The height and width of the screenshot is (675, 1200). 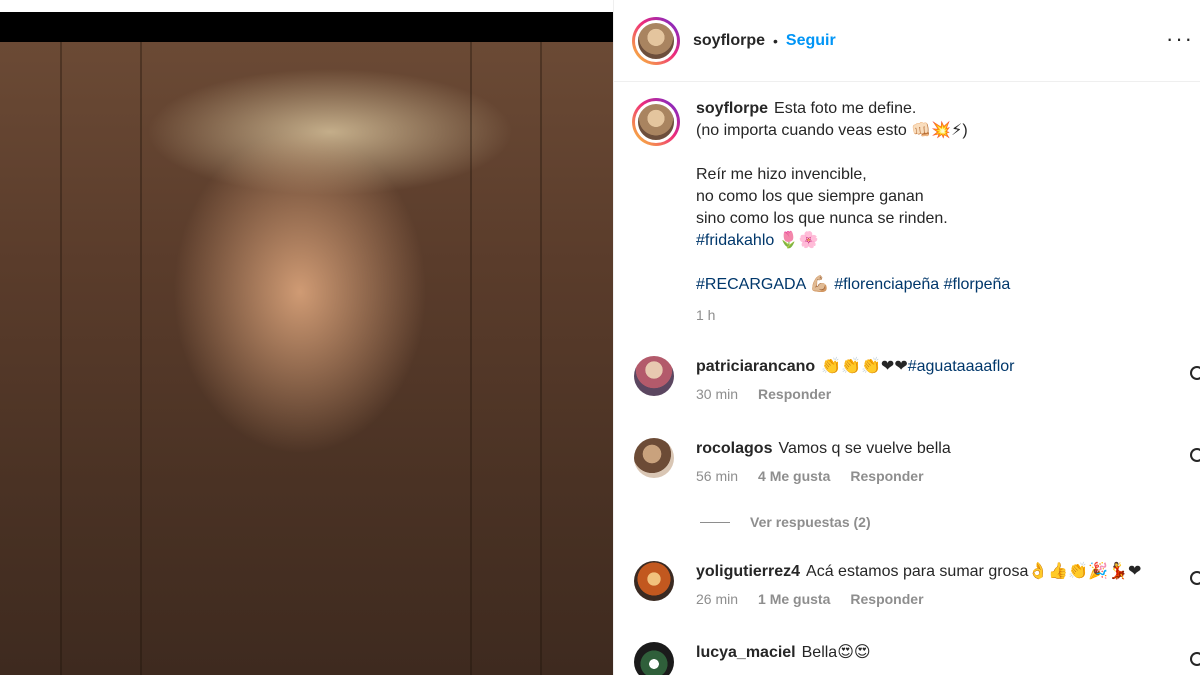 I want to click on commenter-username: lucya_maciel, so click(x=746, y=652).